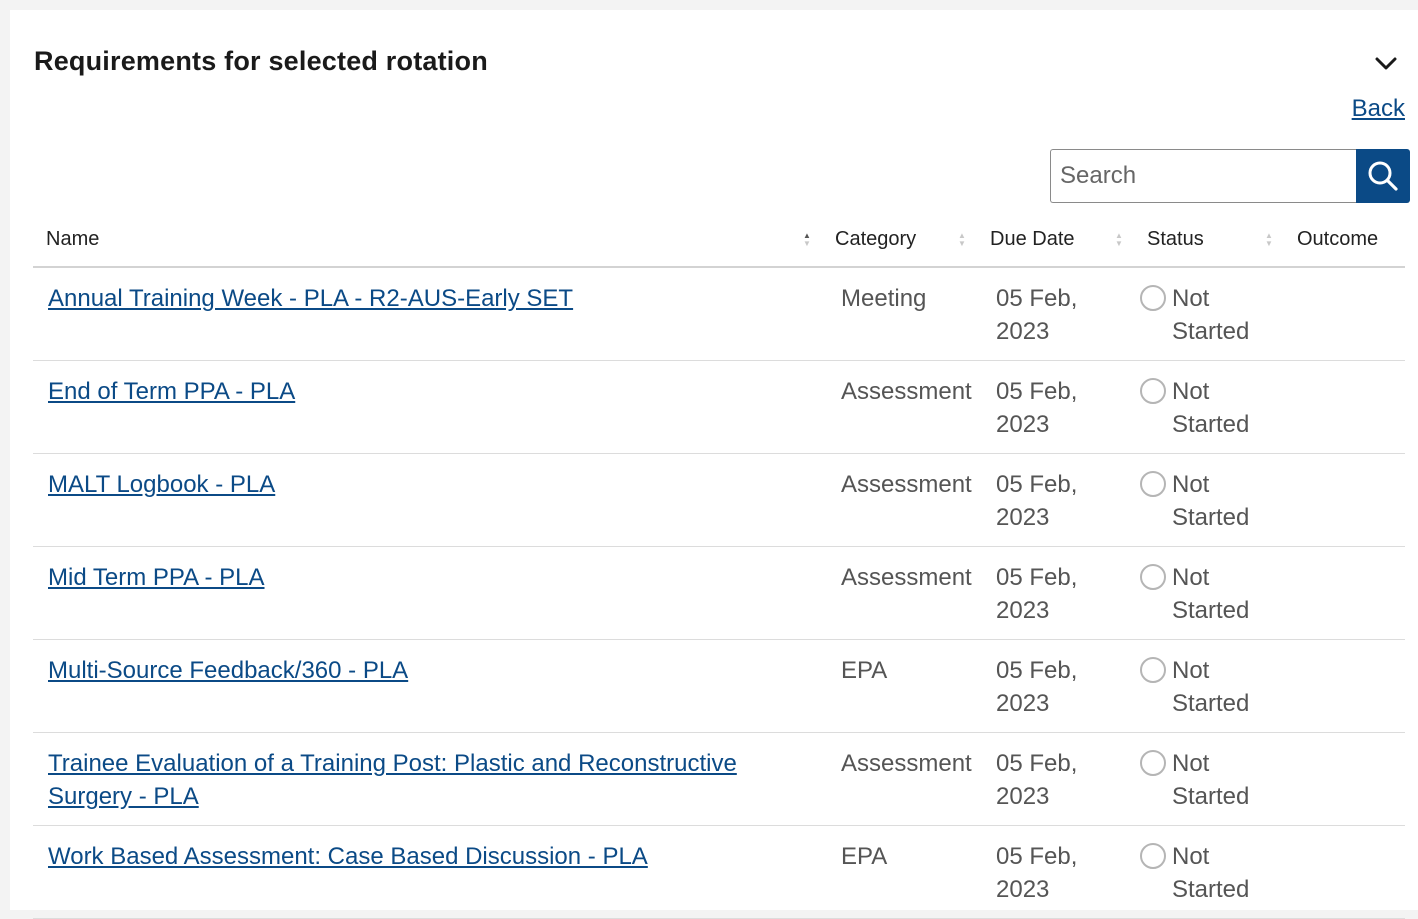 This screenshot has height=919, width=1418. Describe the element at coordinates (1175, 239) in the screenshot. I see `column-header-label: Status` at that location.